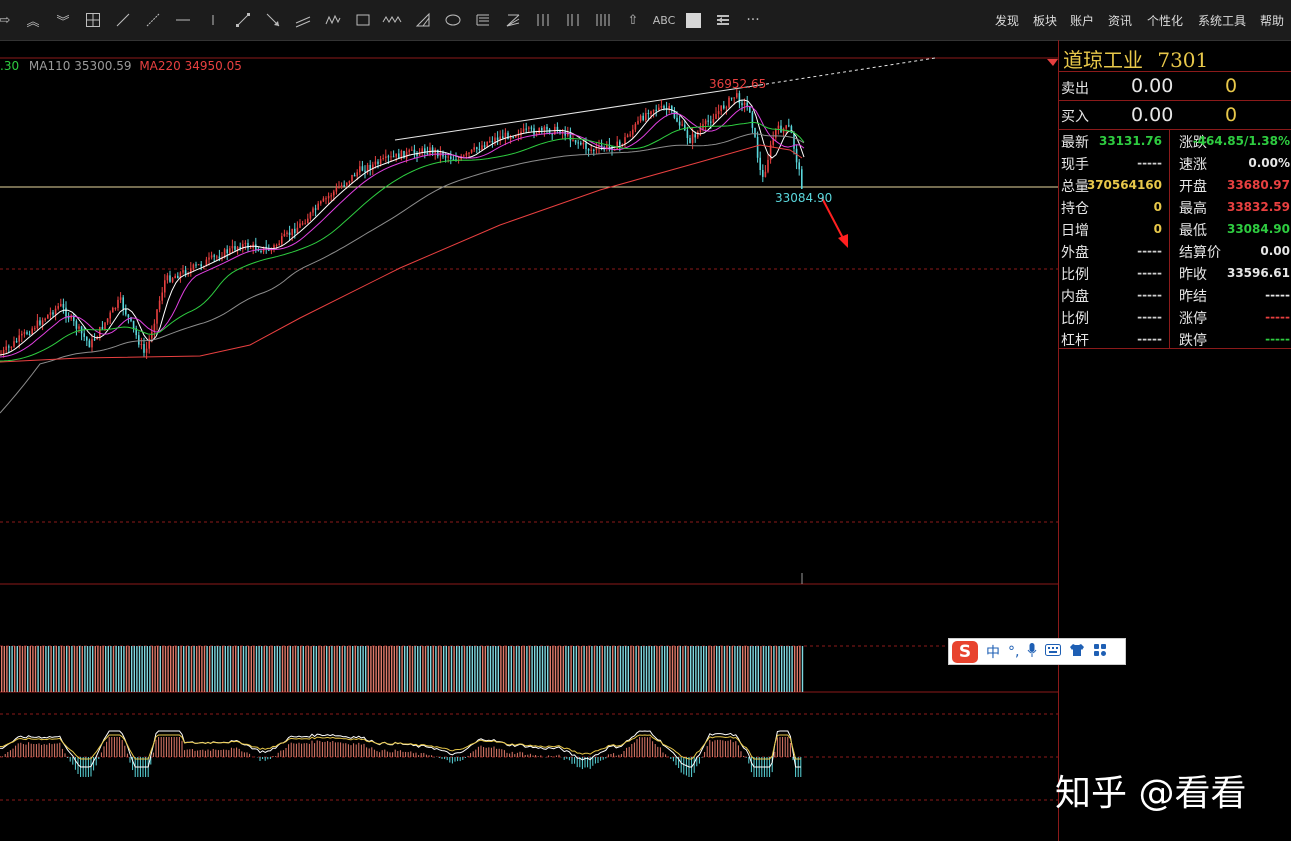 The width and height of the screenshot is (1291, 841). What do you see at coordinates (273, 20) in the screenshot?
I see `down-arrow-line-icon` at bounding box center [273, 20].